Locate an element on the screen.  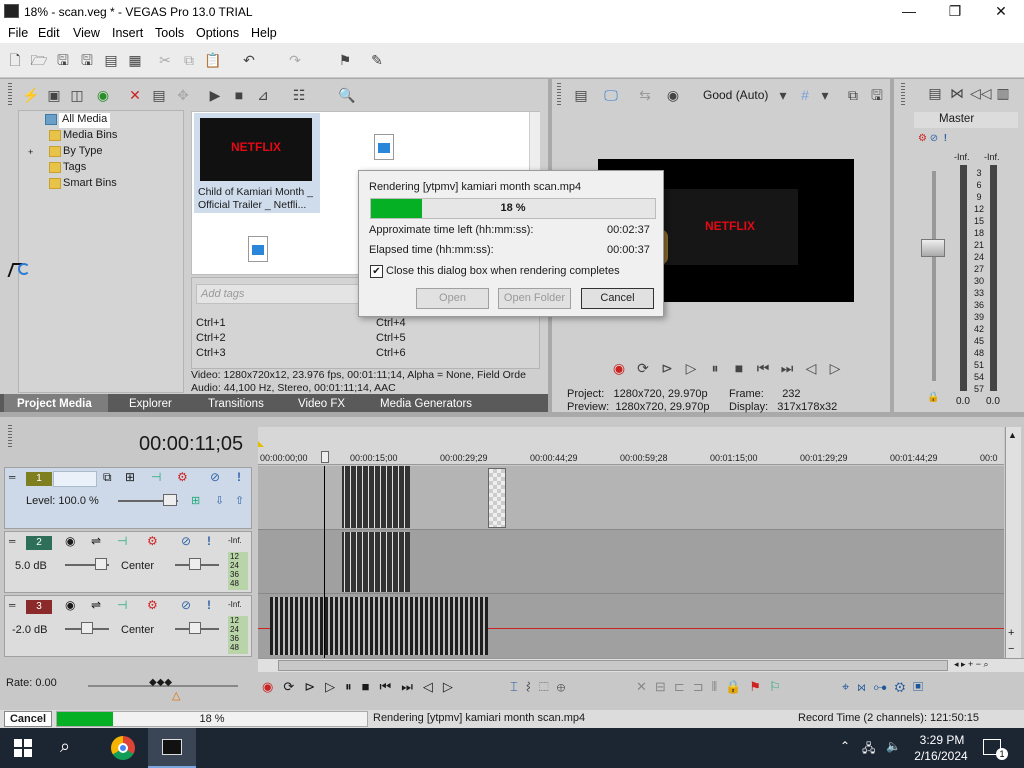
loop-icon: ⟳ is located at coordinates (643, 368).